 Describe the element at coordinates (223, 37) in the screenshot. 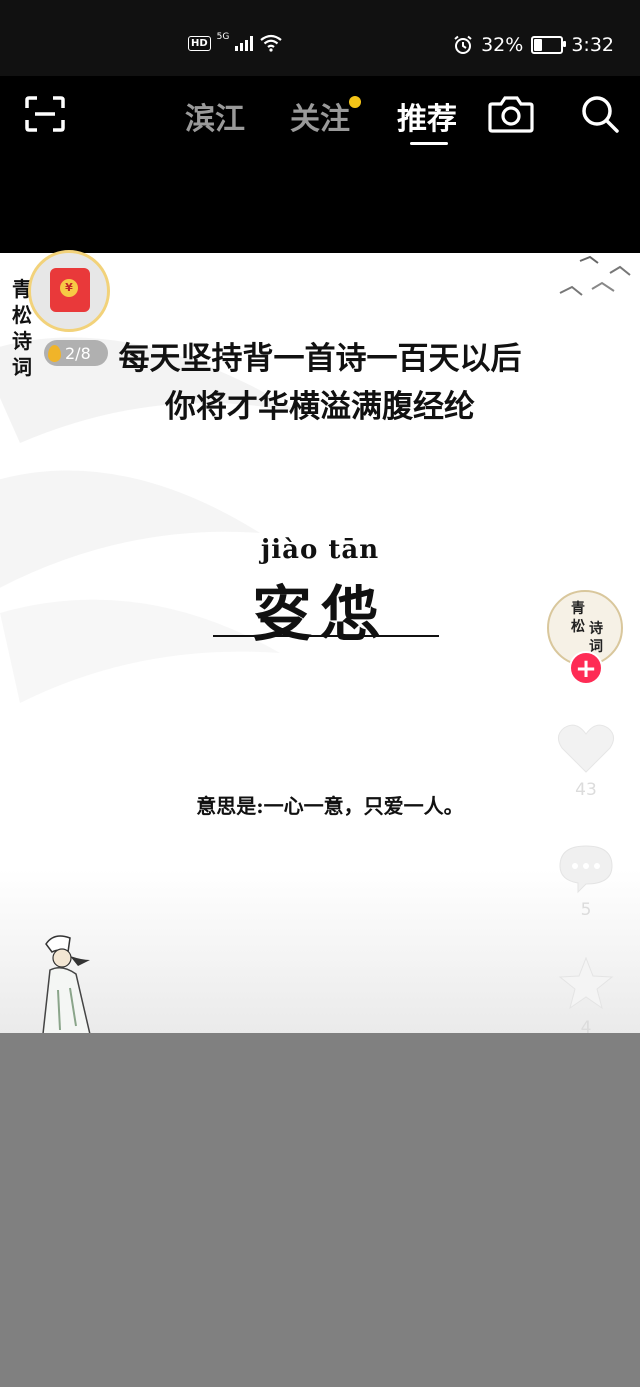

I see `network-type: 5G` at that location.